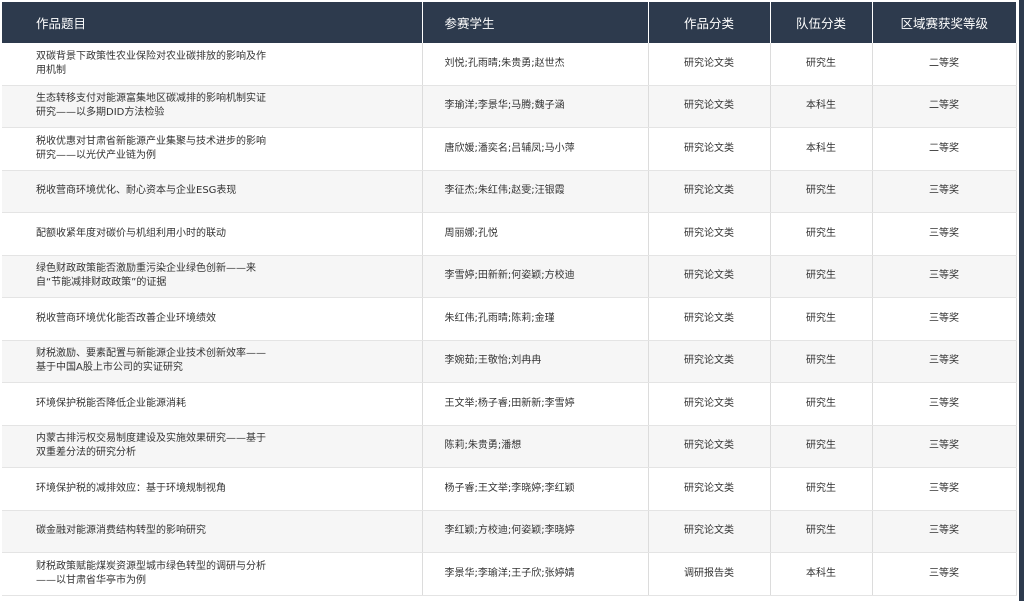 The image size is (1024, 601). What do you see at coordinates (212, 276) in the screenshot?
I see `cell-title: 绿色财政政策能否激励重污染企业绿色创新——来自“节能减排财政政策”的证据` at bounding box center [212, 276].